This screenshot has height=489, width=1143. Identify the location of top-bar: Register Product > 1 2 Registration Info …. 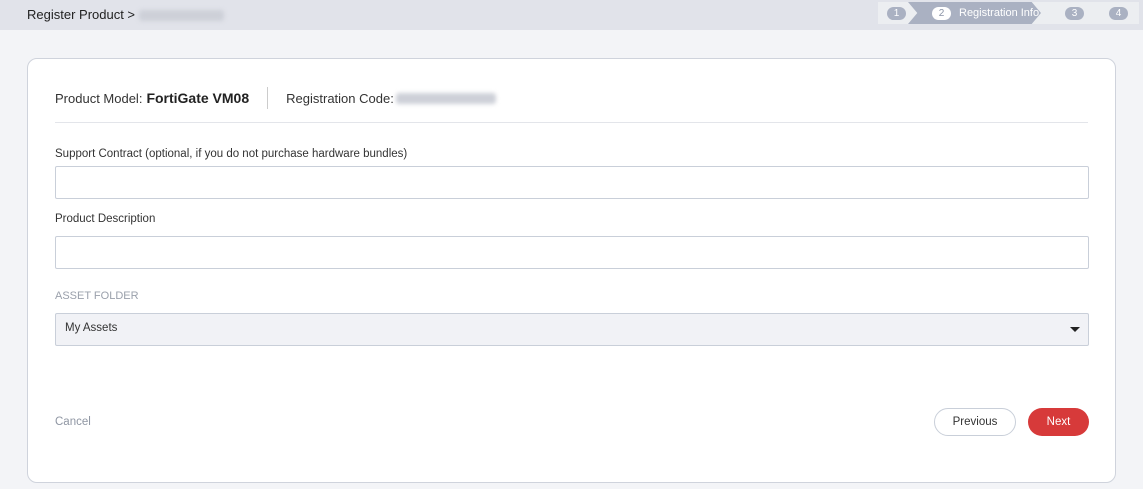
(571, 15).